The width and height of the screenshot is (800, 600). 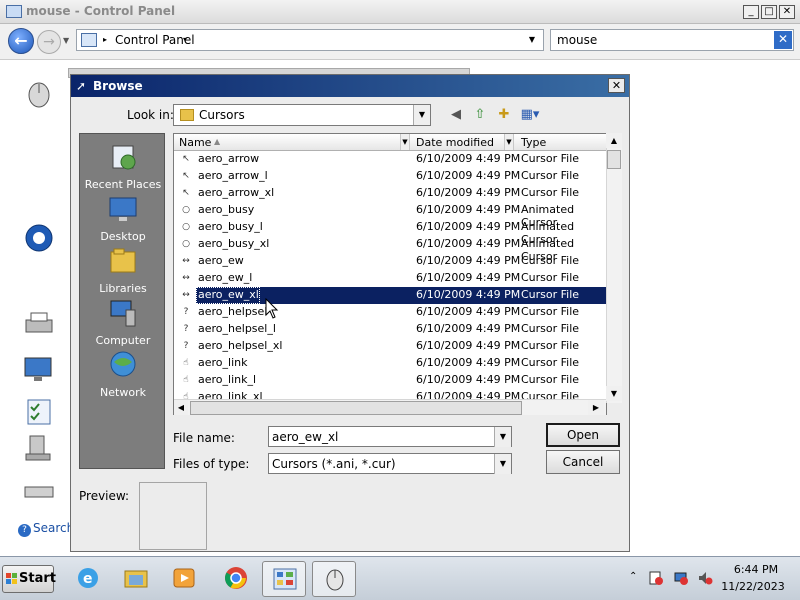 What do you see at coordinates (66, 40) in the screenshot?
I see `recent-pages-dropdown: ▼` at bounding box center [66, 40].